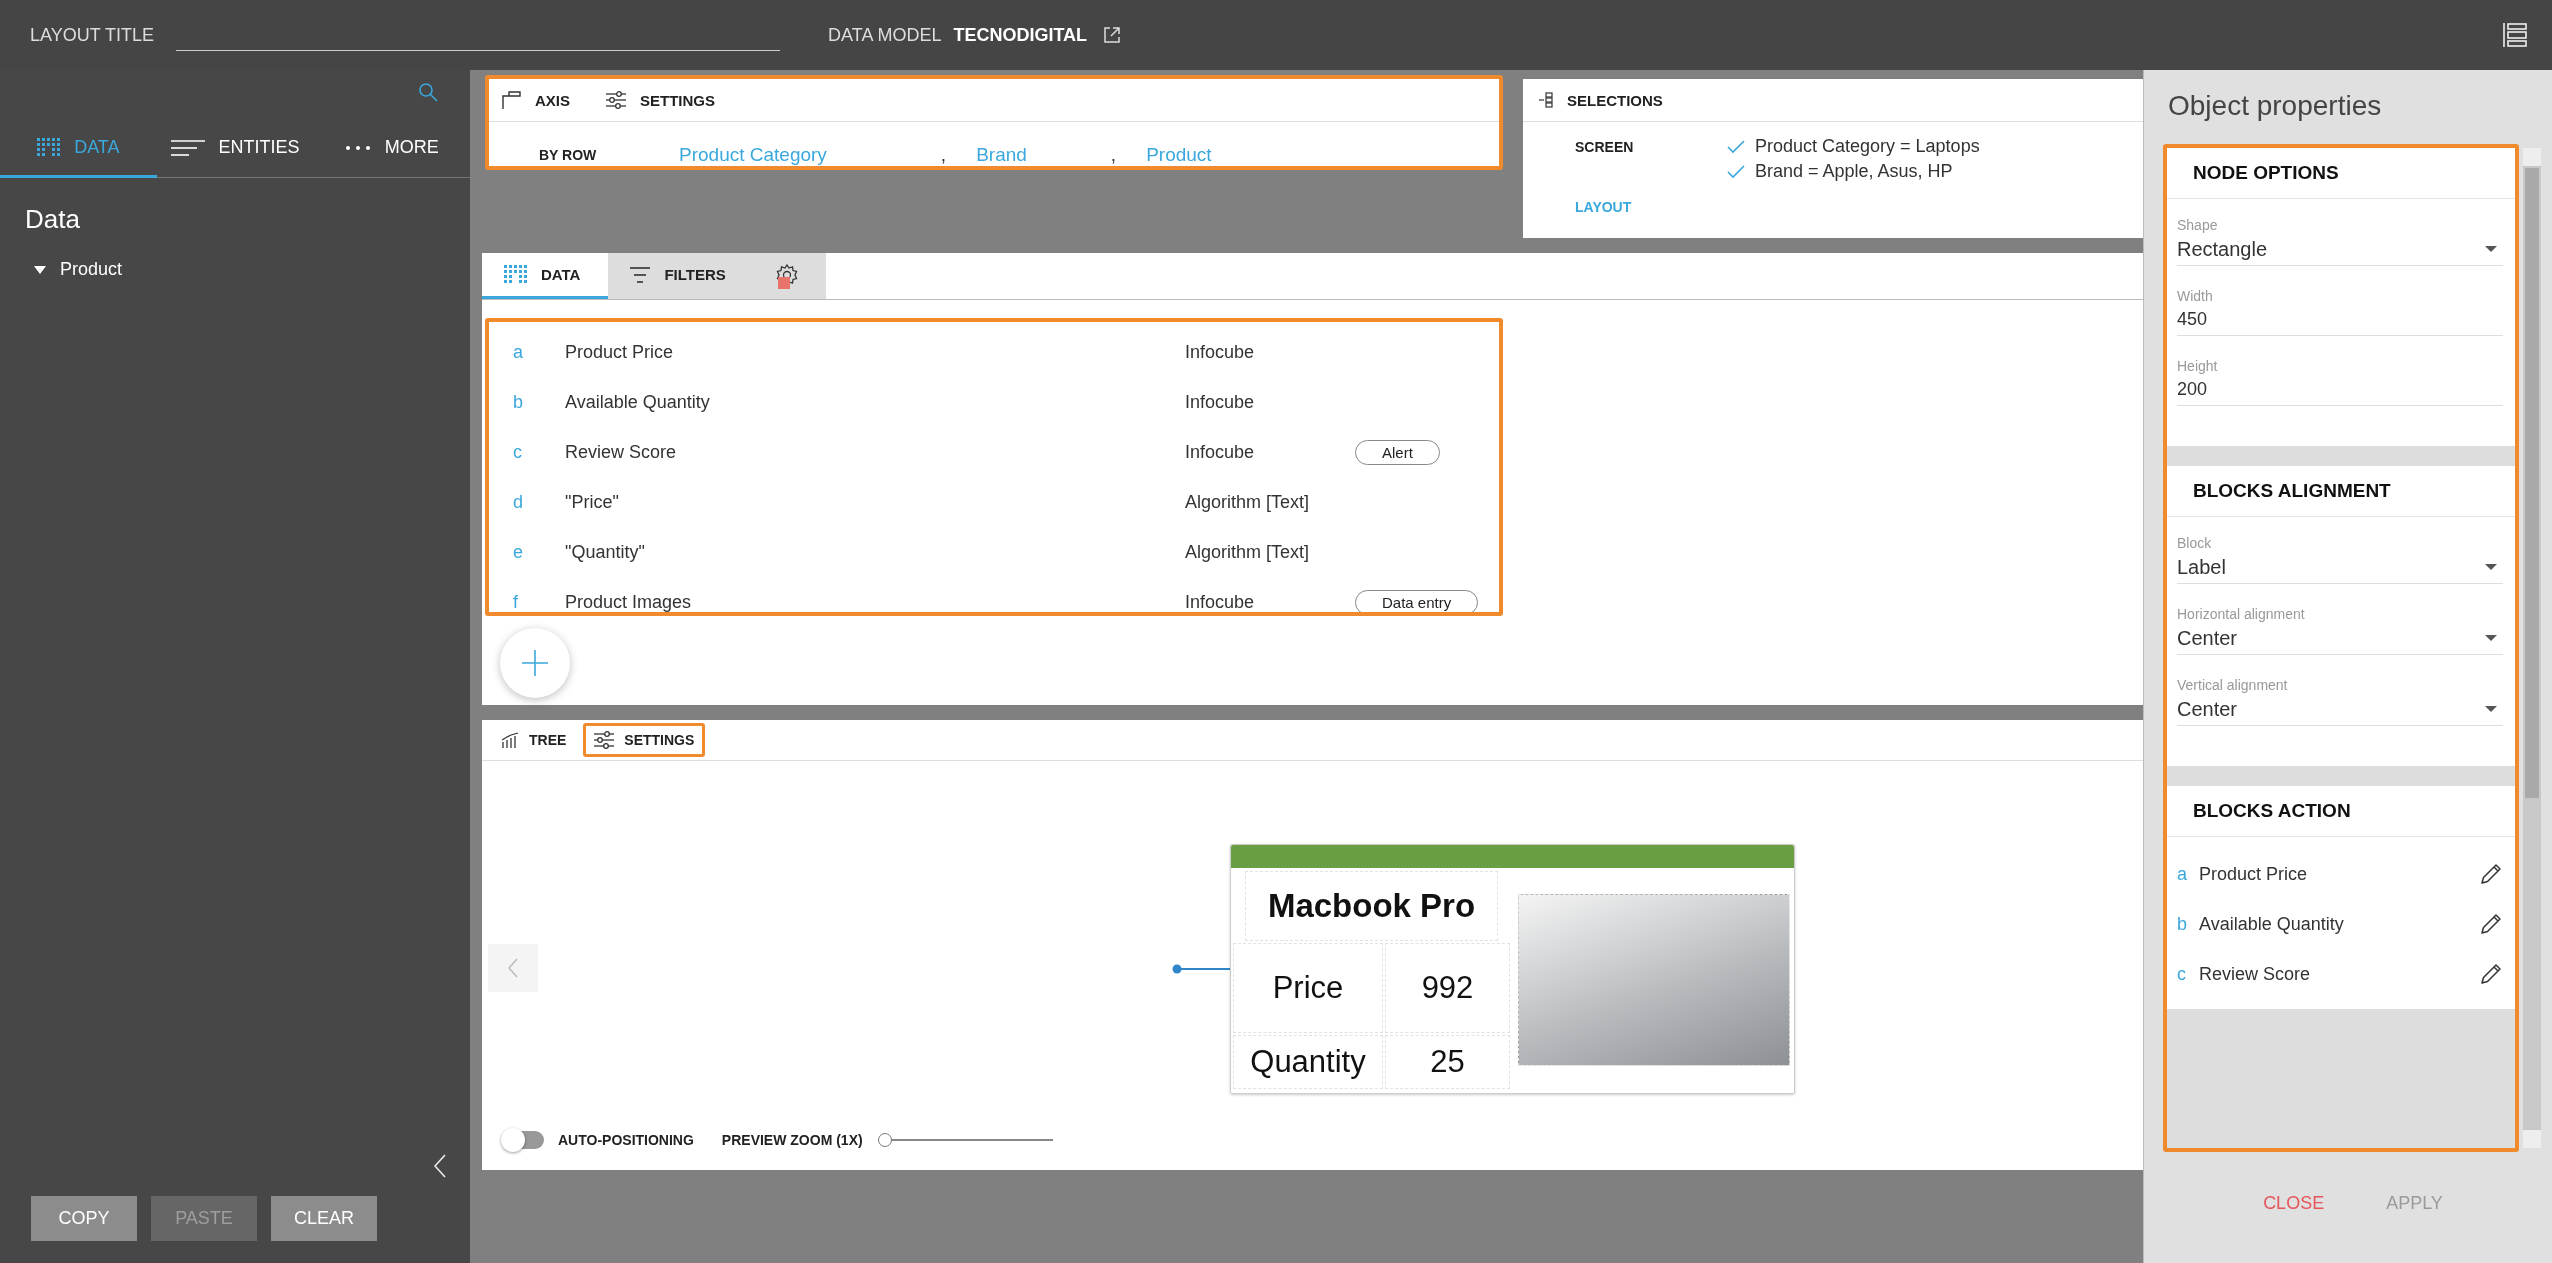  I want to click on block-name: Product Price, so click(2254, 874).